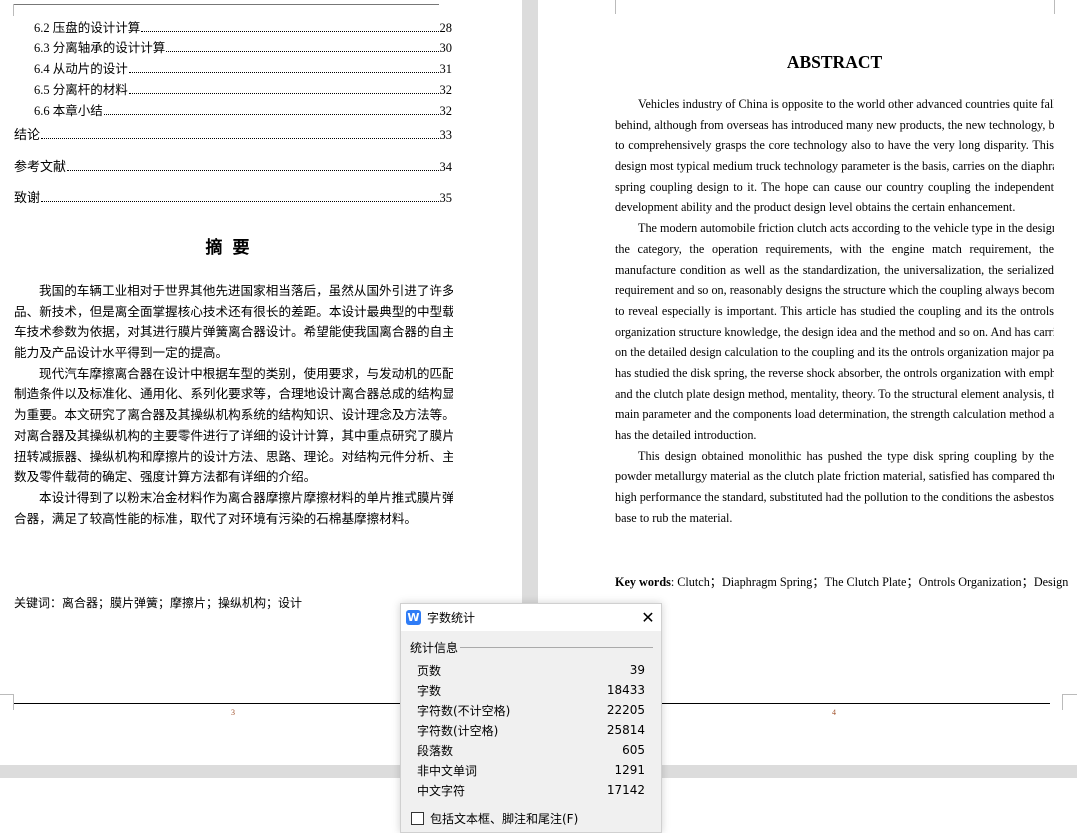 The height and width of the screenshot is (833, 1077). What do you see at coordinates (81, 90) in the screenshot?
I see `toc-entry-label: 6.5 分离杆的材料` at bounding box center [81, 90].